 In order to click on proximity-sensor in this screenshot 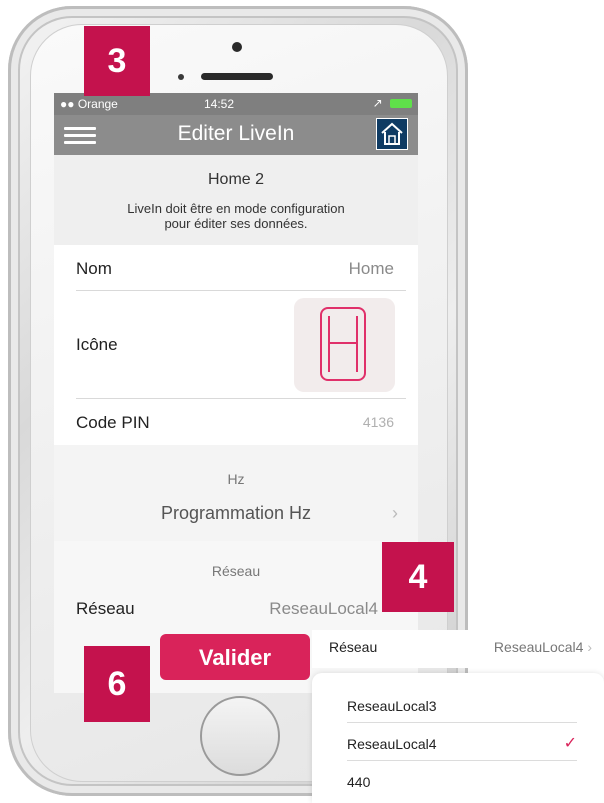, I will do `click(181, 77)`.